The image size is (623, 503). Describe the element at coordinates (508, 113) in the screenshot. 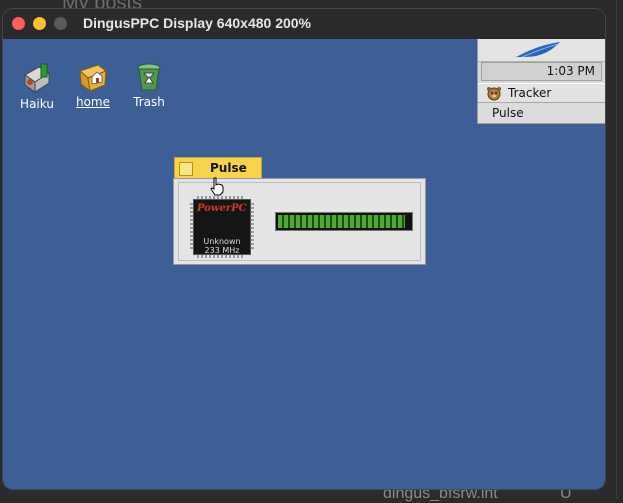

I see `pulse-label: Pulse` at that location.